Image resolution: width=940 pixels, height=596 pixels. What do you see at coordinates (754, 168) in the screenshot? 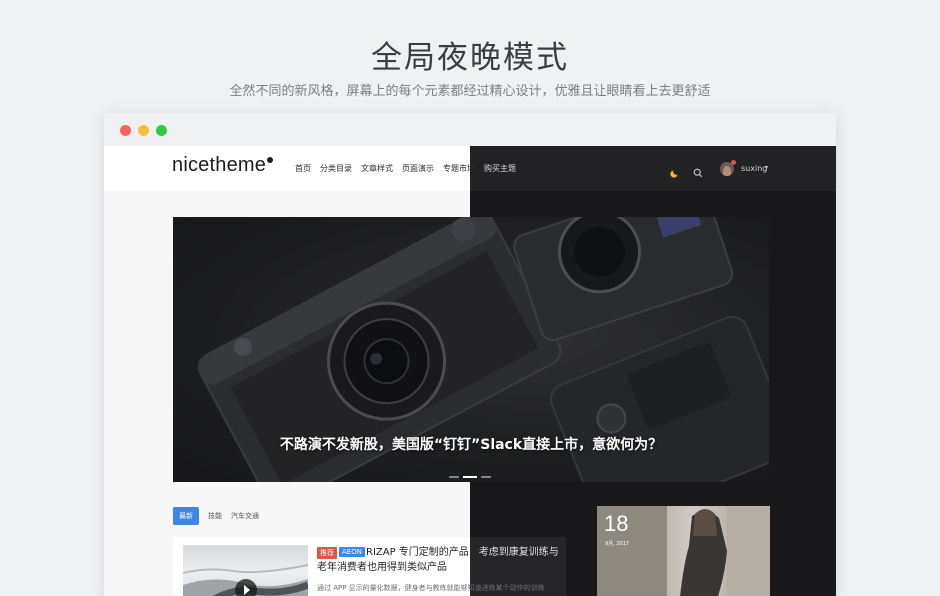
I see `username: suxing` at bounding box center [754, 168].